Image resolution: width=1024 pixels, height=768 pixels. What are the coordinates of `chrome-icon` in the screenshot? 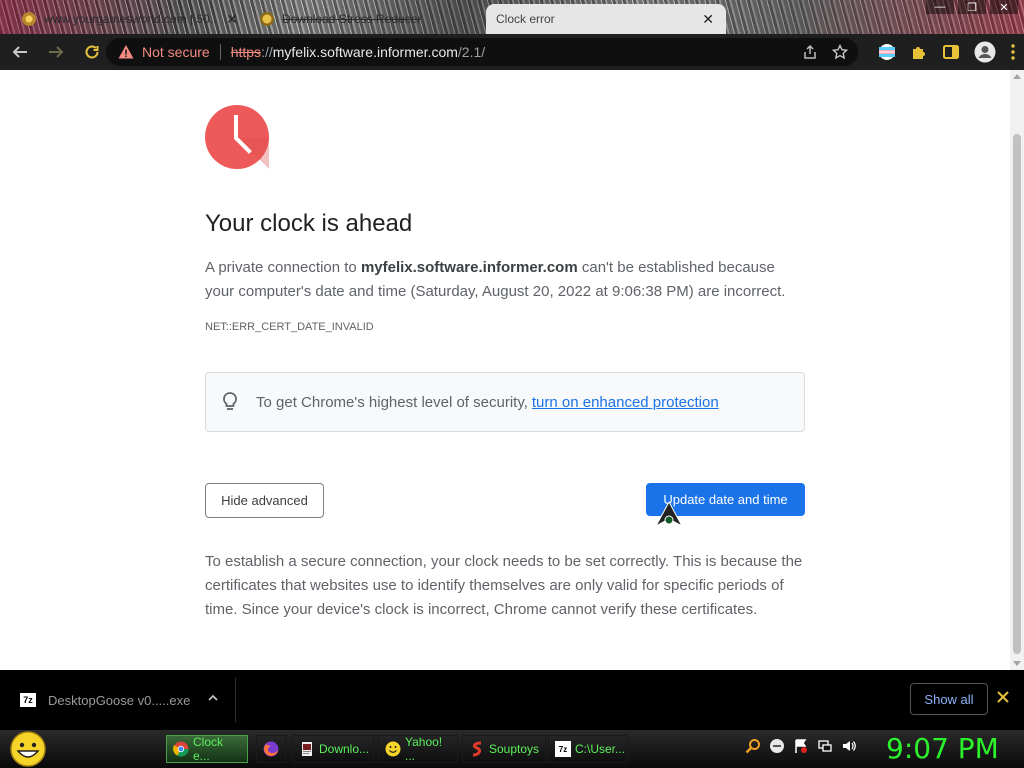 It's located at (181, 749).